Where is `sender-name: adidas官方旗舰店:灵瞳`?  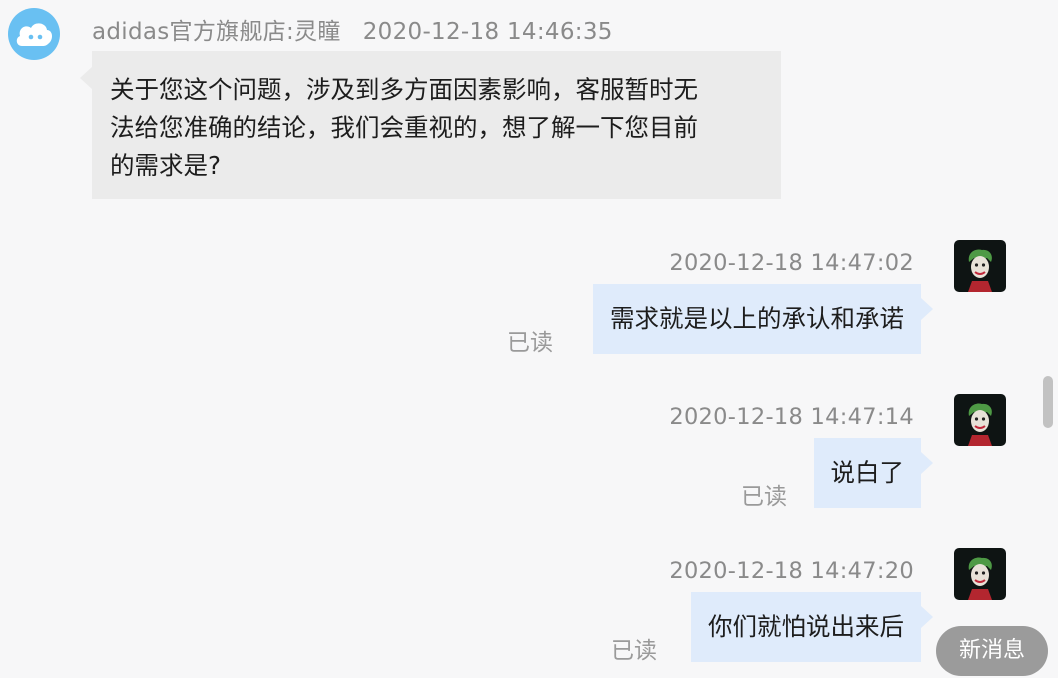
sender-name: adidas官方旗舰店:灵瞳 is located at coordinates (216, 32).